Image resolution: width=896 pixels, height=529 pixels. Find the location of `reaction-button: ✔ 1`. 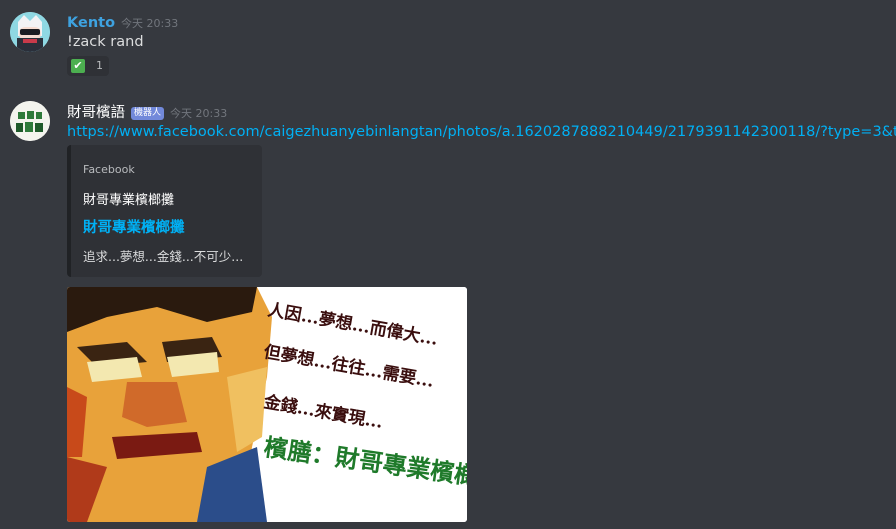

reaction-button: ✔ 1 is located at coordinates (88, 66).